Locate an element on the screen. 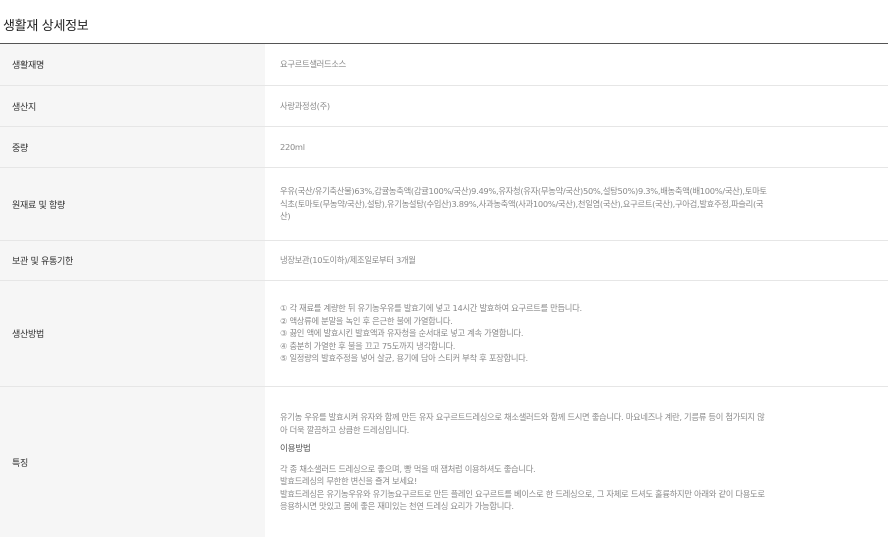 This screenshot has height=537, width=890. method-step: ③ 끓인 액에 발효시킨 발효액과 유자청을 순서대로 넣고 계속 가열합니다. is located at coordinates (402, 333).